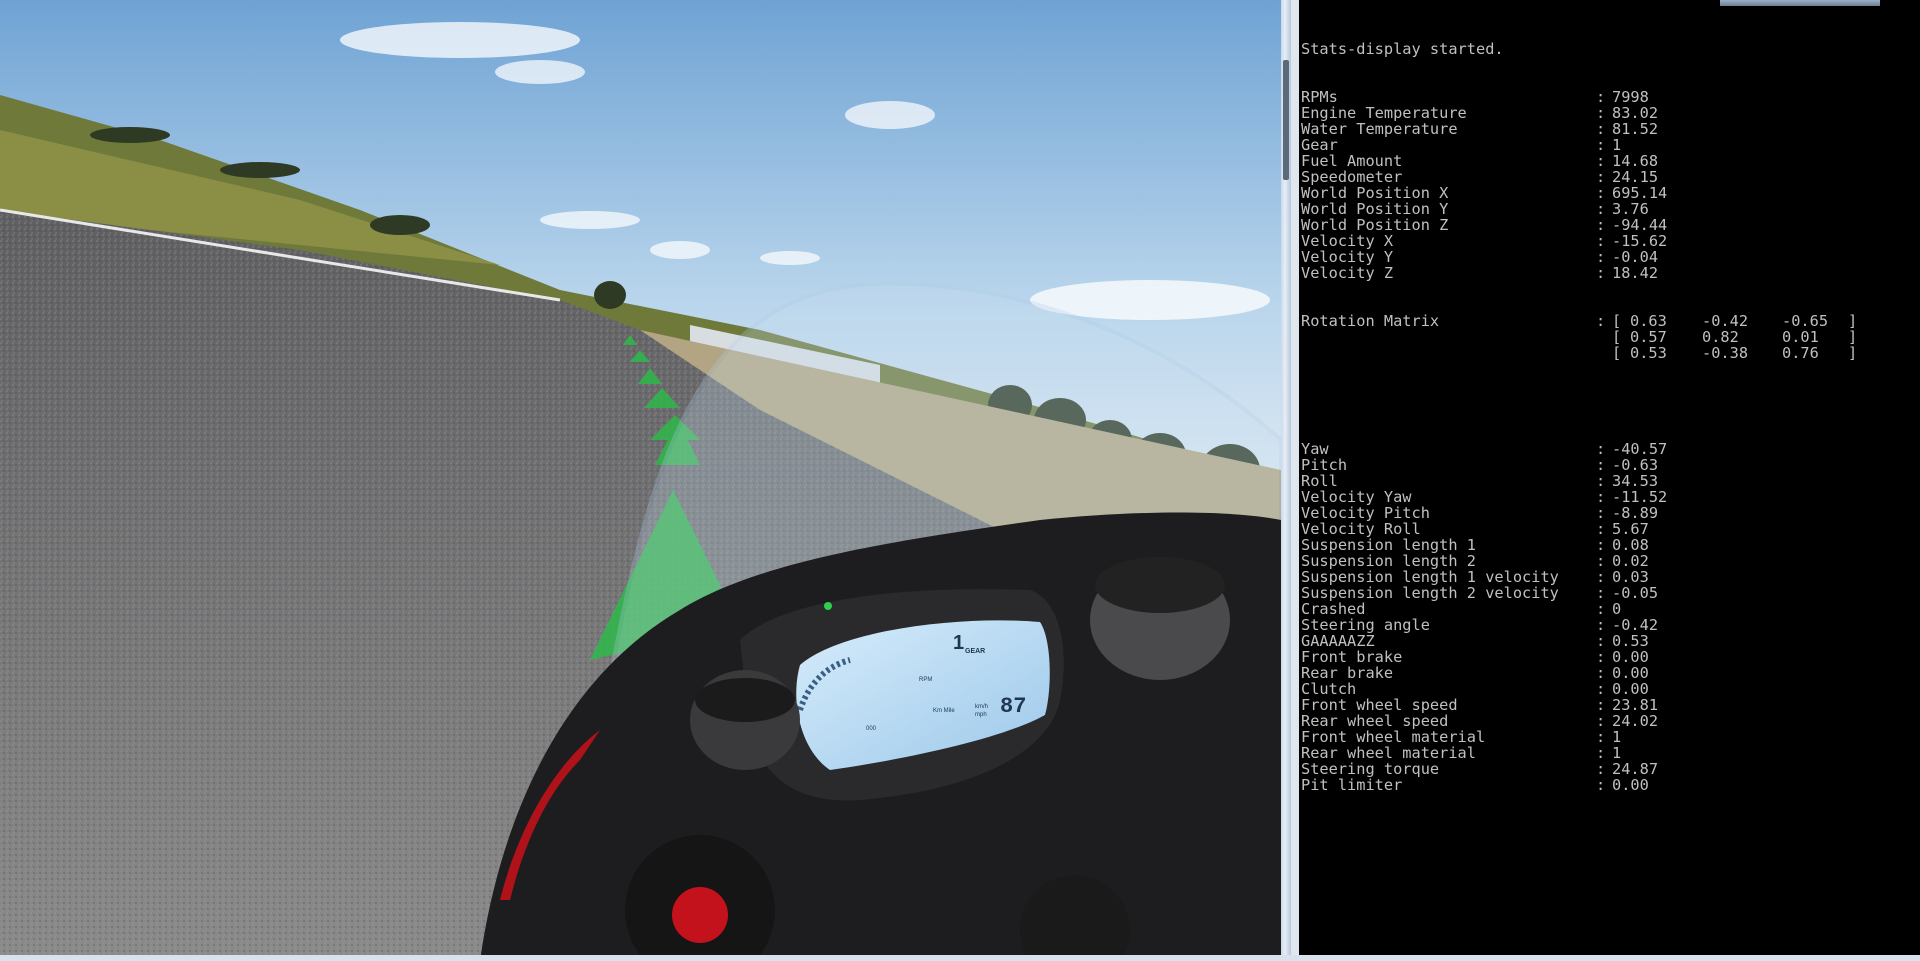  What do you see at coordinates (1347, 257) in the screenshot?
I see `stat-label: Velocity Y` at bounding box center [1347, 257].